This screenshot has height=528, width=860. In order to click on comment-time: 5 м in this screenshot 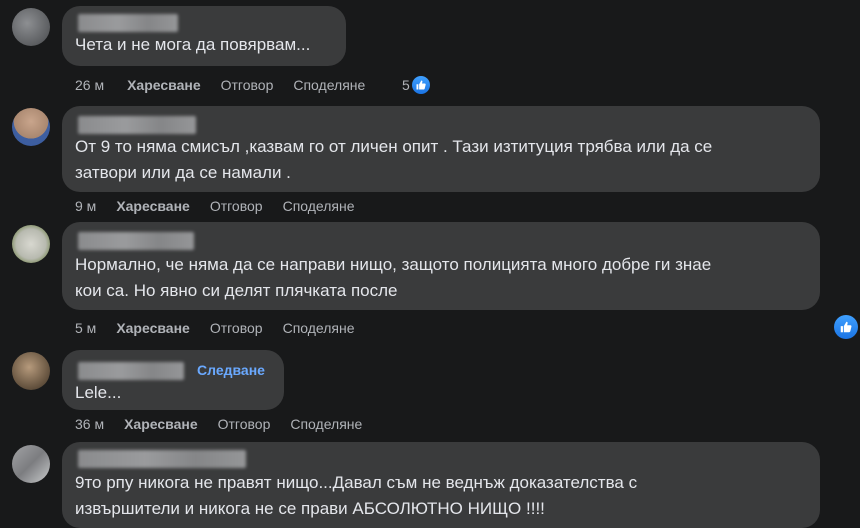, I will do `click(85, 328)`.